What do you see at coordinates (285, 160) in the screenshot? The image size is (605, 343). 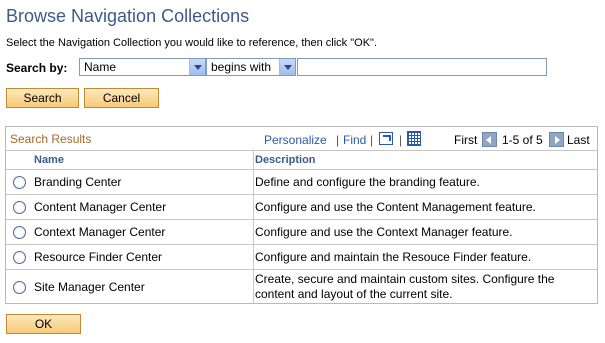 I see `column-header-description: Description` at bounding box center [285, 160].